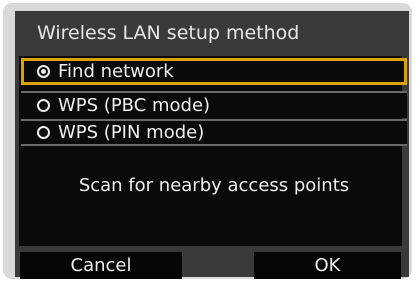  Describe the element at coordinates (214, 71) in the screenshot. I see `option-find-network: Find network` at that location.